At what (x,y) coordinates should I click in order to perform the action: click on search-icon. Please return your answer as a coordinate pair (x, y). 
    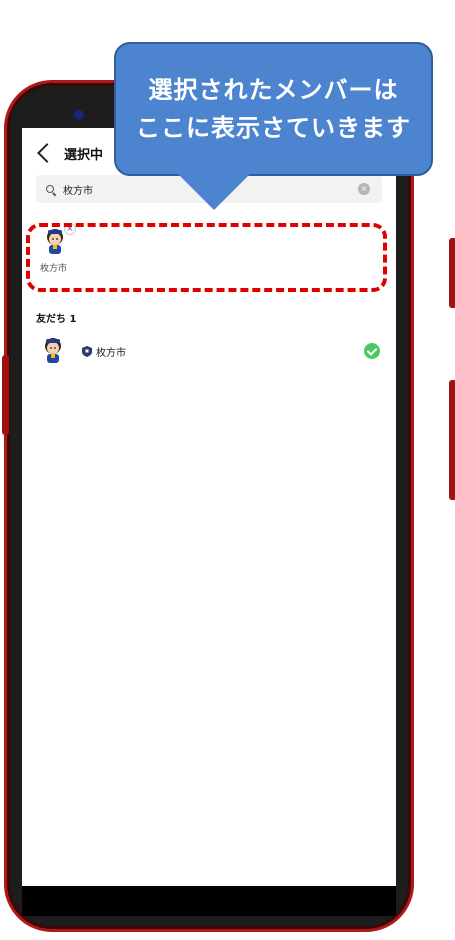
    Looking at the image, I should click on (50, 189).